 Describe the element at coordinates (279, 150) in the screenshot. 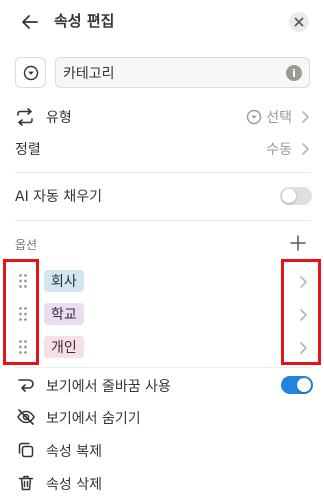

I see `sort-value: 수동` at that location.